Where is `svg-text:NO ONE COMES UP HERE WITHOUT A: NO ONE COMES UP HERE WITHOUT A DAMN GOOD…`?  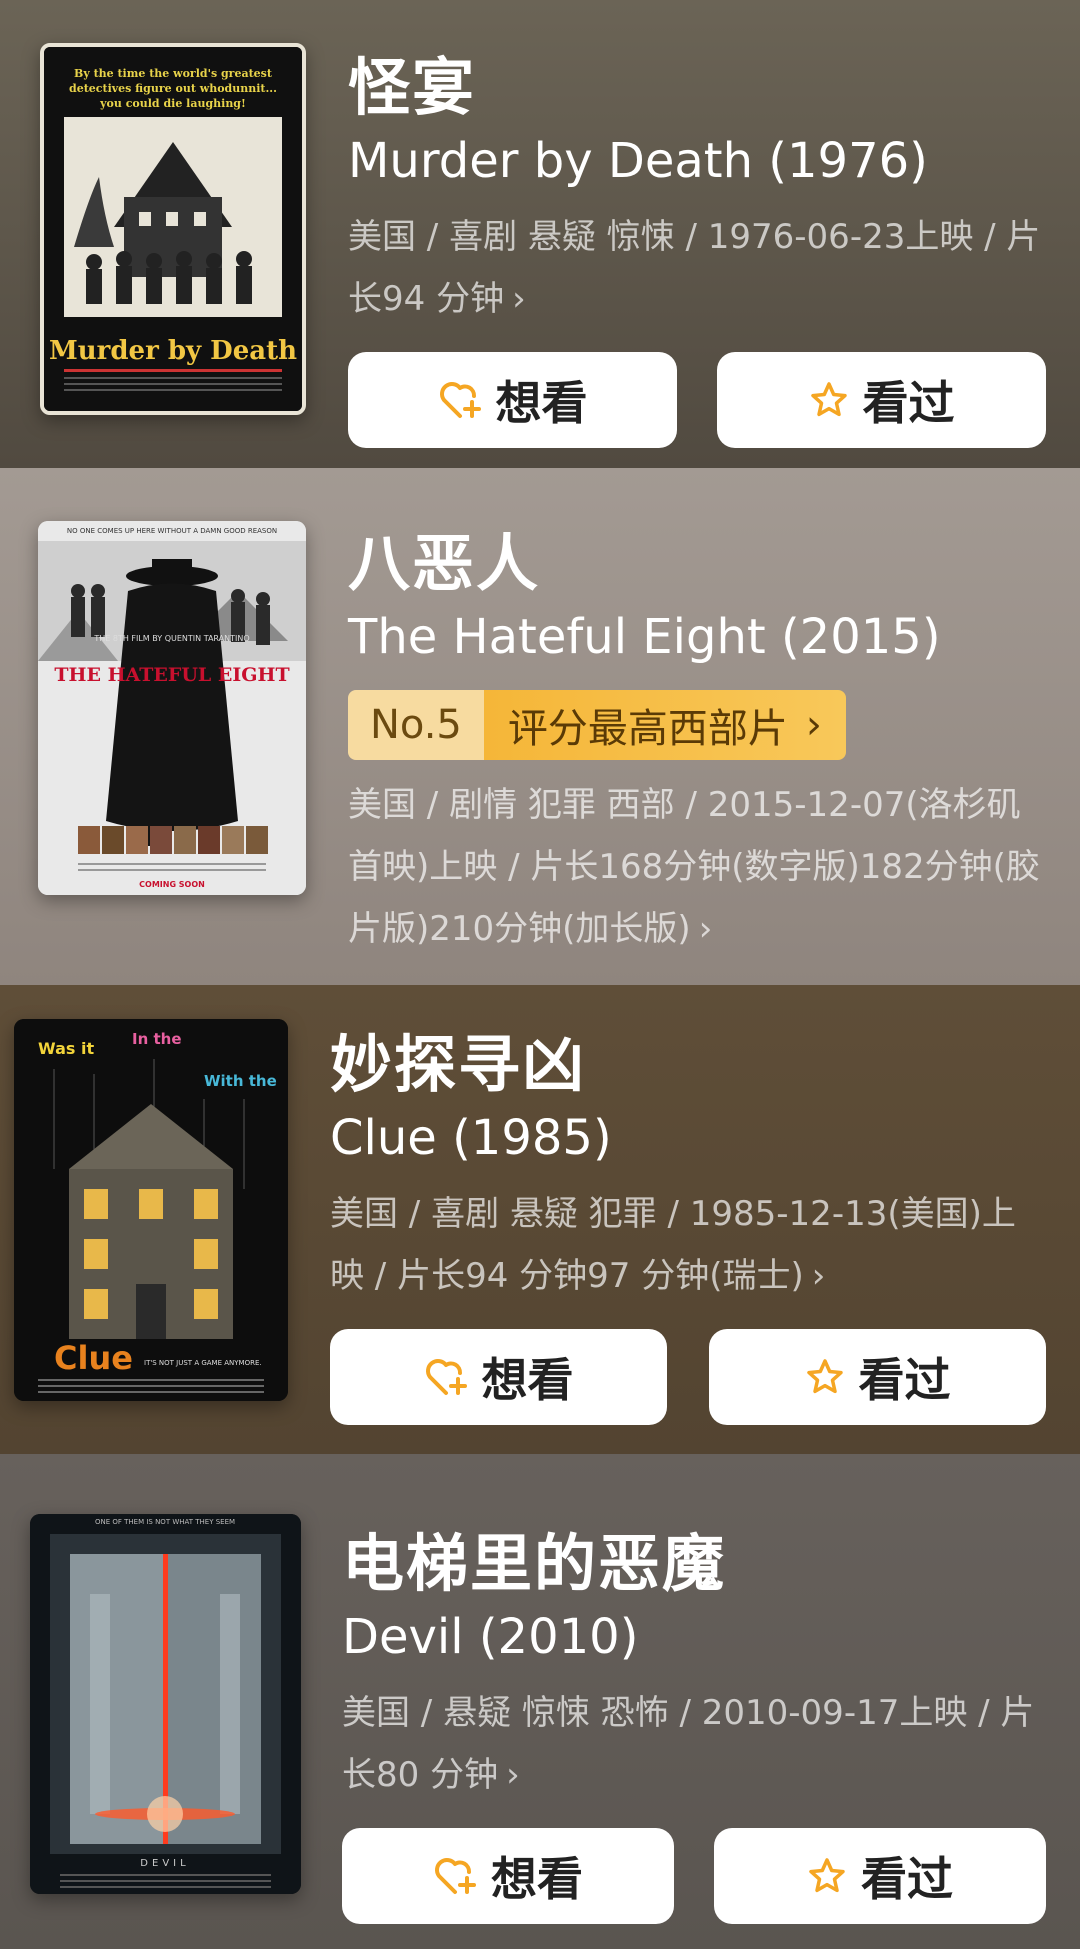
svg-text:NO ONE COMES UP HERE WITHOUT A: NO ONE COMES UP HERE WITHOUT A DAMN GOOD… is located at coordinates (172, 531).